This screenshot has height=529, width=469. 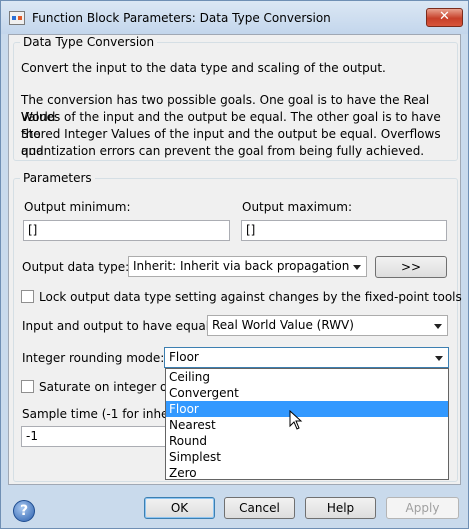 What do you see at coordinates (307, 377) in the screenshot?
I see `rounding-option: Ceiling` at bounding box center [307, 377].